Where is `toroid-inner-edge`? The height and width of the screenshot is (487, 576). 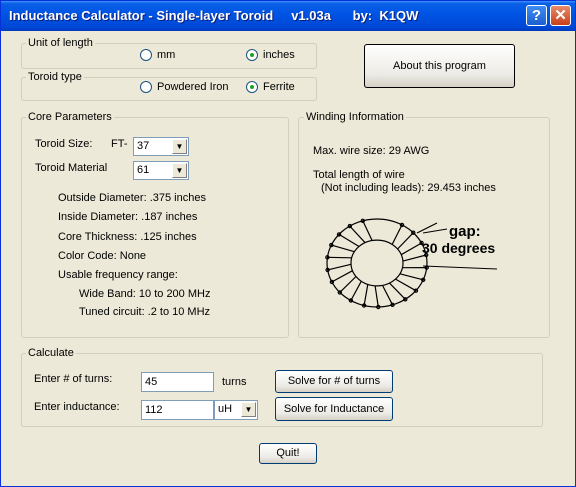
toroid-inner-edge is located at coordinates (377, 263).